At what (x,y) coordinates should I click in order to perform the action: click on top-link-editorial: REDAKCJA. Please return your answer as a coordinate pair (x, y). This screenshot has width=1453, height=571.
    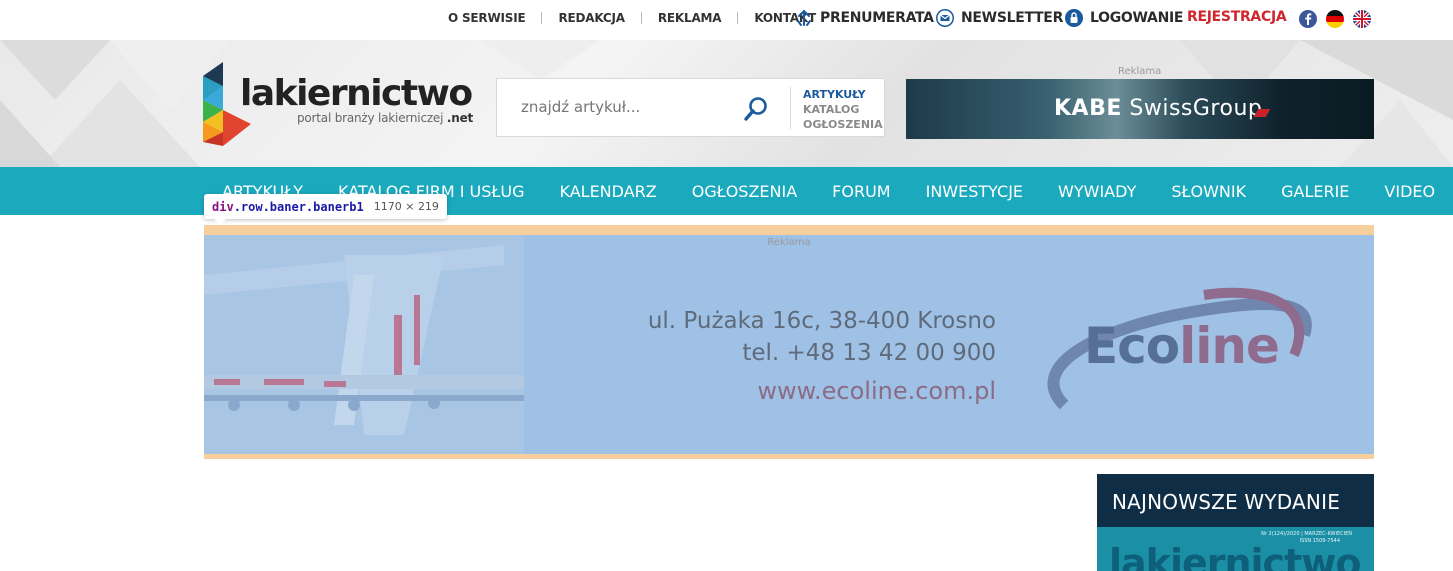
    Looking at the image, I should click on (591, 18).